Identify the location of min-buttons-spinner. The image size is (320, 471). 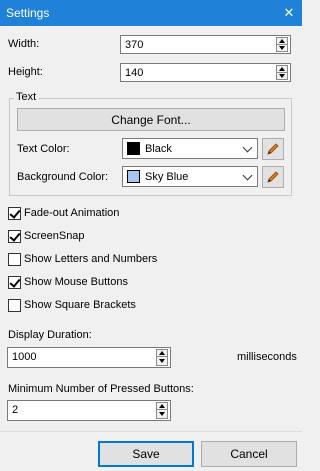
(162, 410).